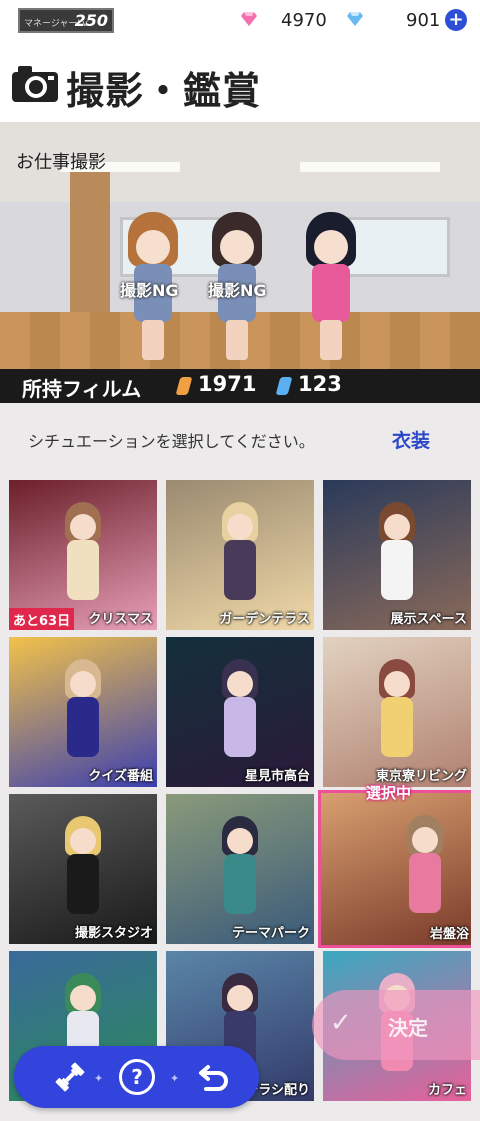 This screenshot has width=480, height=1121. I want to click on dumbbell-icon, so click(70, 1077).